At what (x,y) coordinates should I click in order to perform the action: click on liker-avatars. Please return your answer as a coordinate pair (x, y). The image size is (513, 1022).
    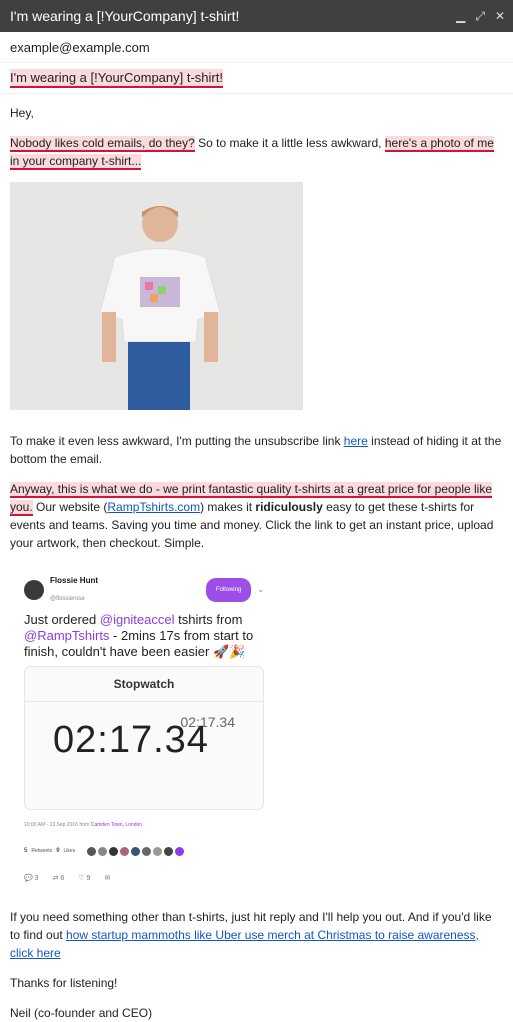
    Looking at the image, I should click on (136, 851).